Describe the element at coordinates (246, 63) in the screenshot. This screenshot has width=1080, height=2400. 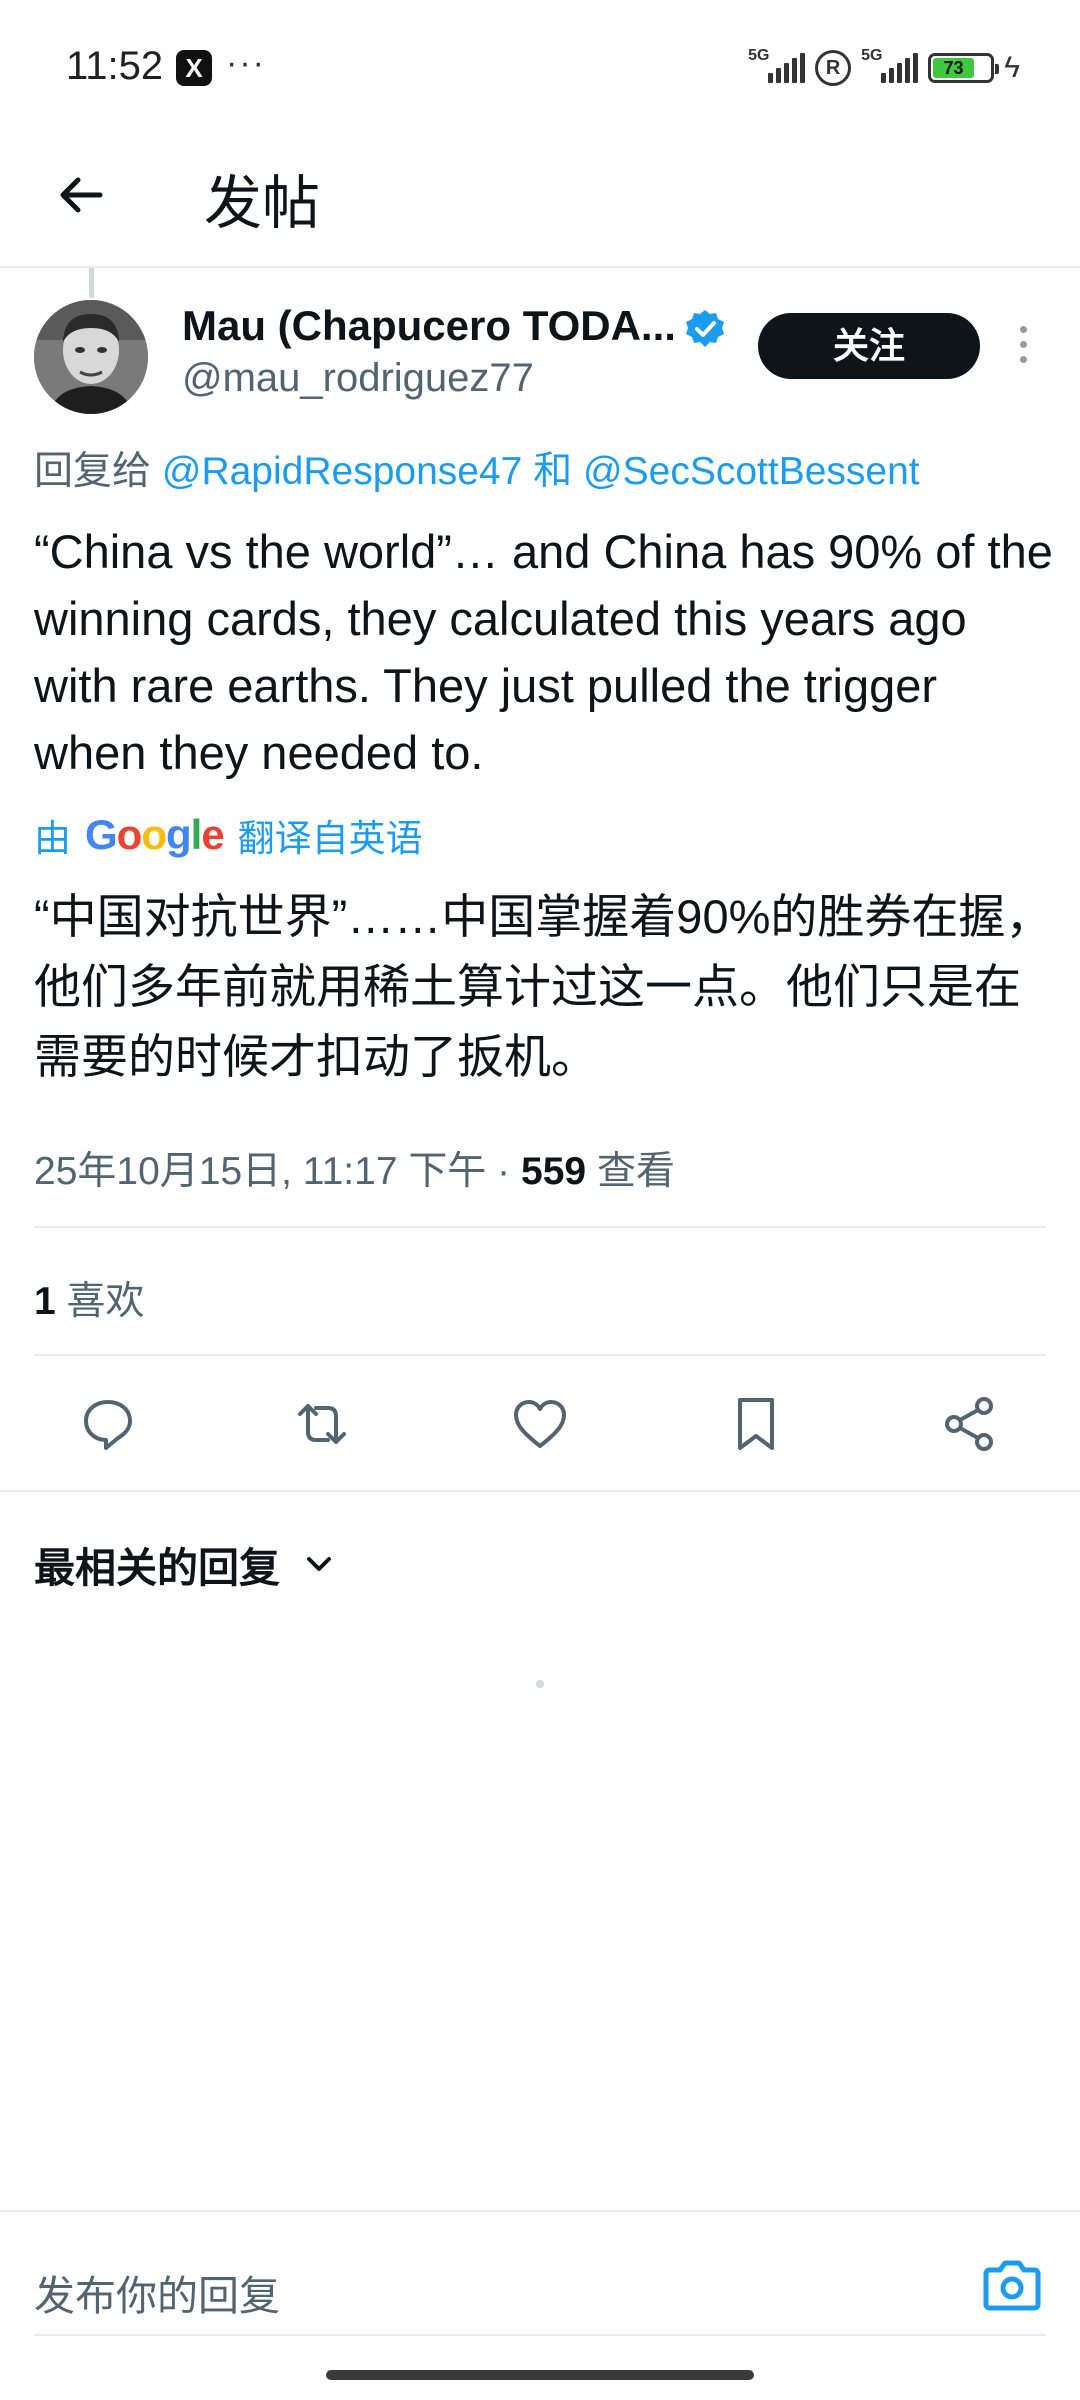
I see `notification-overflow-icon: ···` at that location.